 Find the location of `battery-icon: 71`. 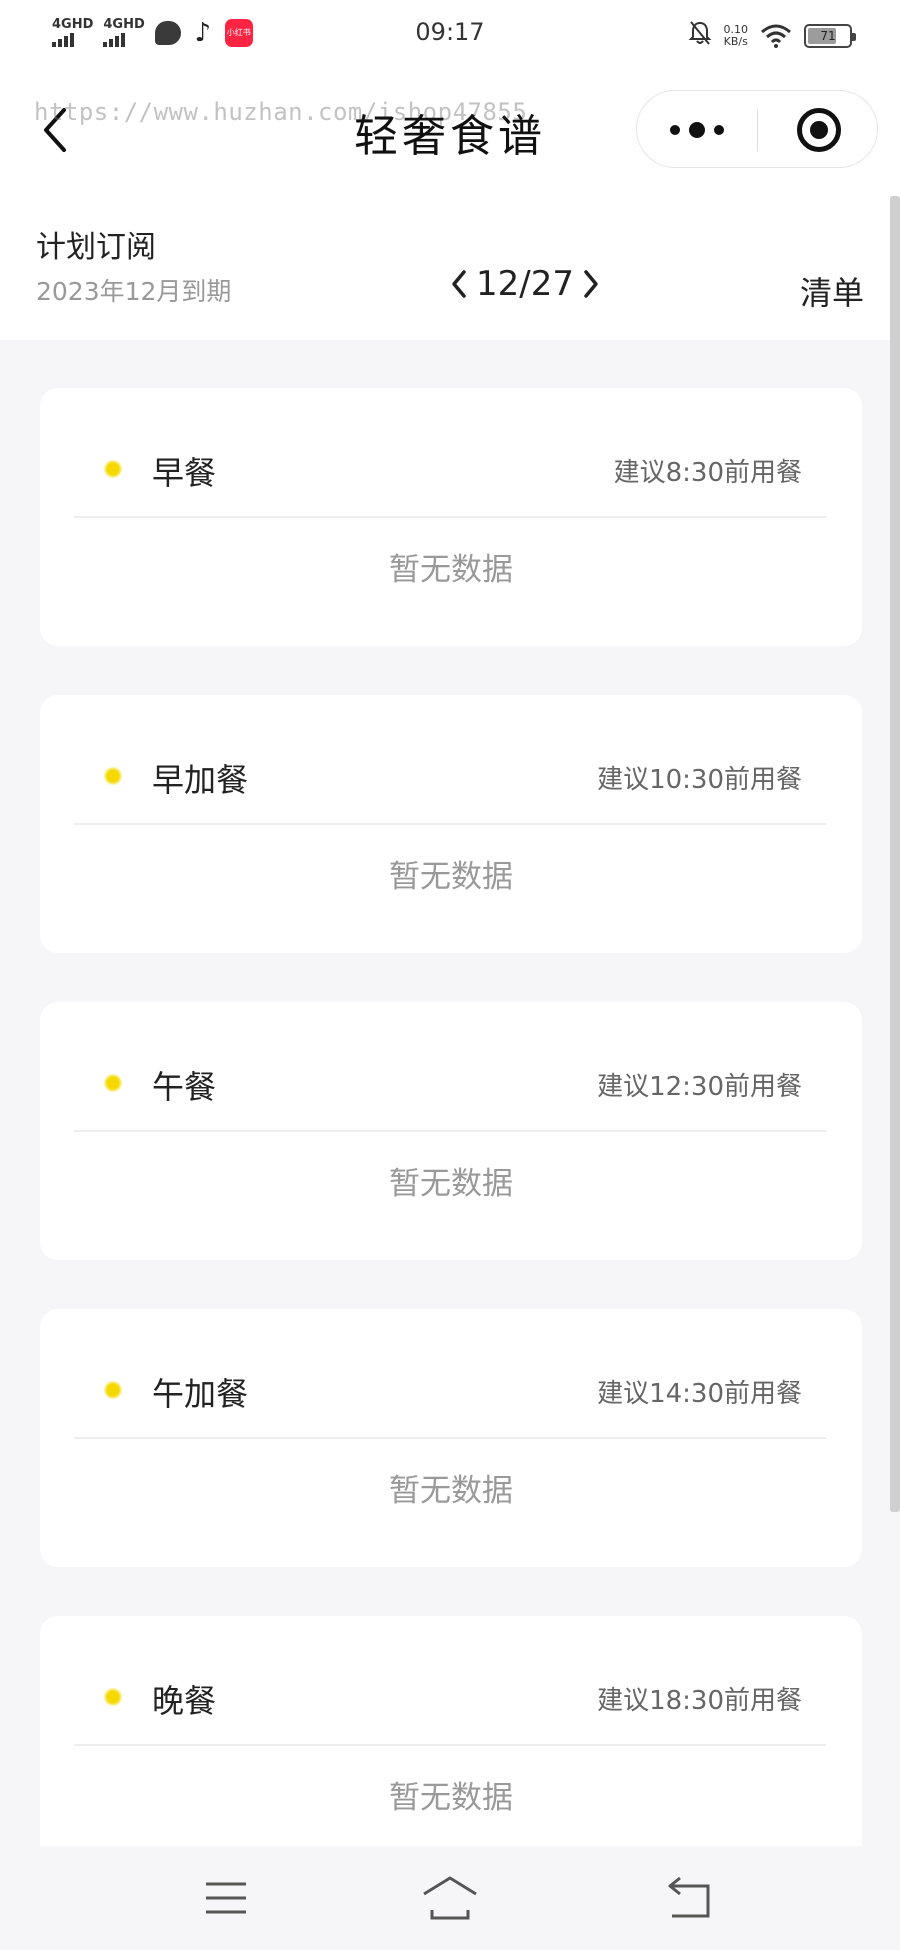

battery-icon: 71 is located at coordinates (830, 36).